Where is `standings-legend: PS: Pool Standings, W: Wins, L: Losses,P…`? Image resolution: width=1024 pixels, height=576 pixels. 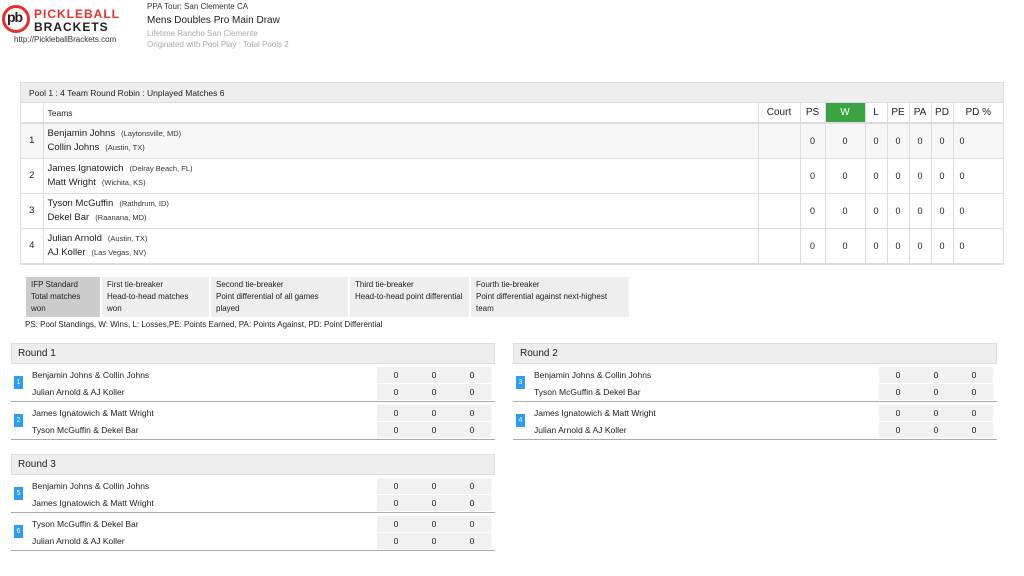 standings-legend: PS: Pool Standings, W: Wins, L: Losses,P… is located at coordinates (204, 324).